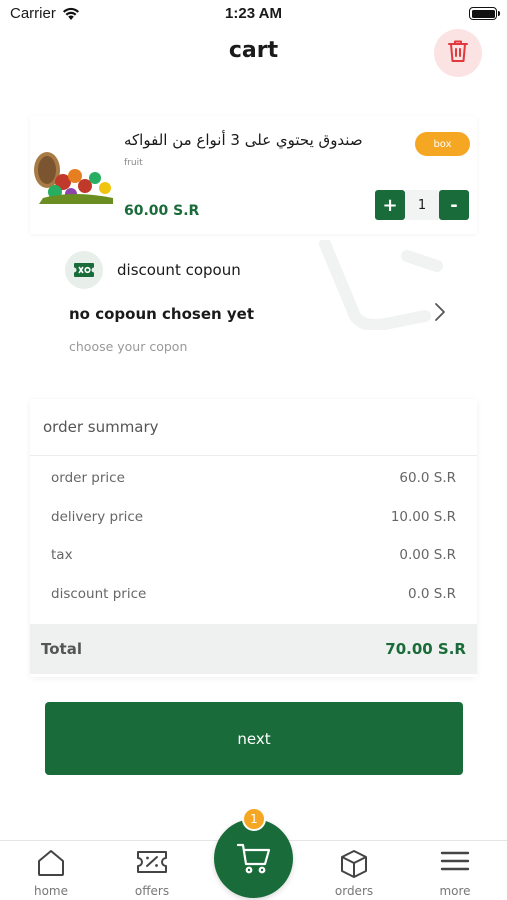 The height and width of the screenshot is (900, 507). I want to click on nav-tab-label: more, so click(455, 891).